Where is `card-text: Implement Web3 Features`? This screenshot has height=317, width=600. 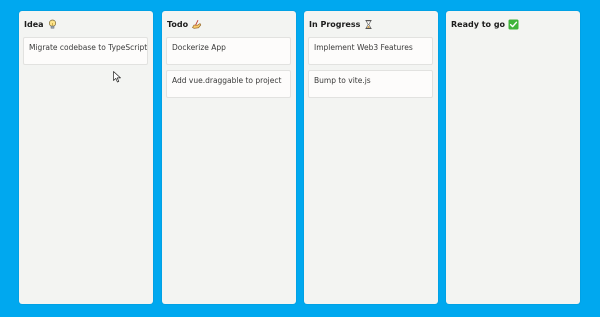 card-text: Implement Web3 Features is located at coordinates (363, 47).